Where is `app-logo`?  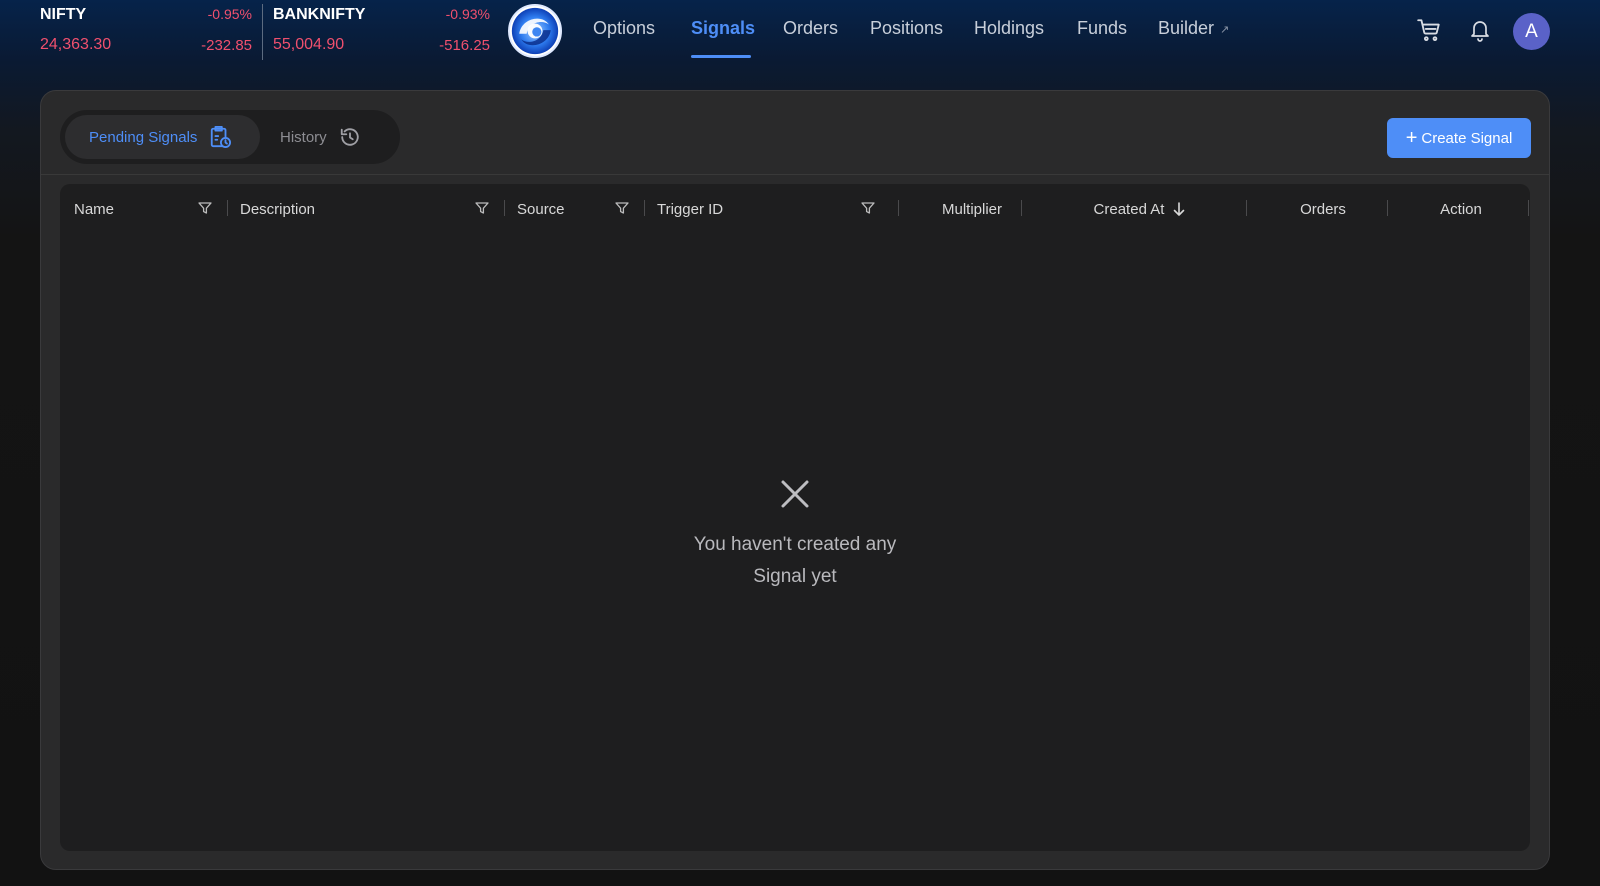
app-logo is located at coordinates (535, 31).